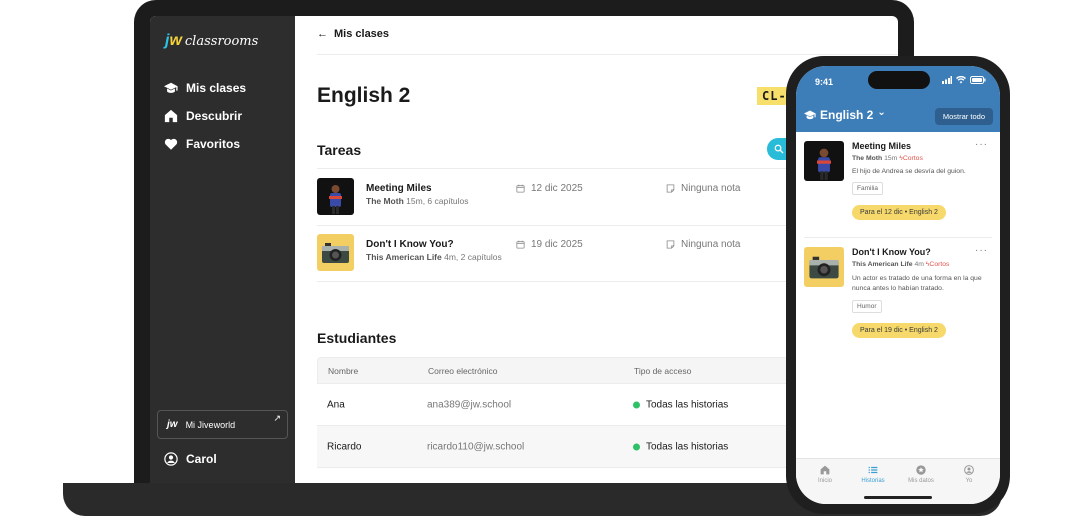  I want to click on user-profile: Carol, so click(190, 459).